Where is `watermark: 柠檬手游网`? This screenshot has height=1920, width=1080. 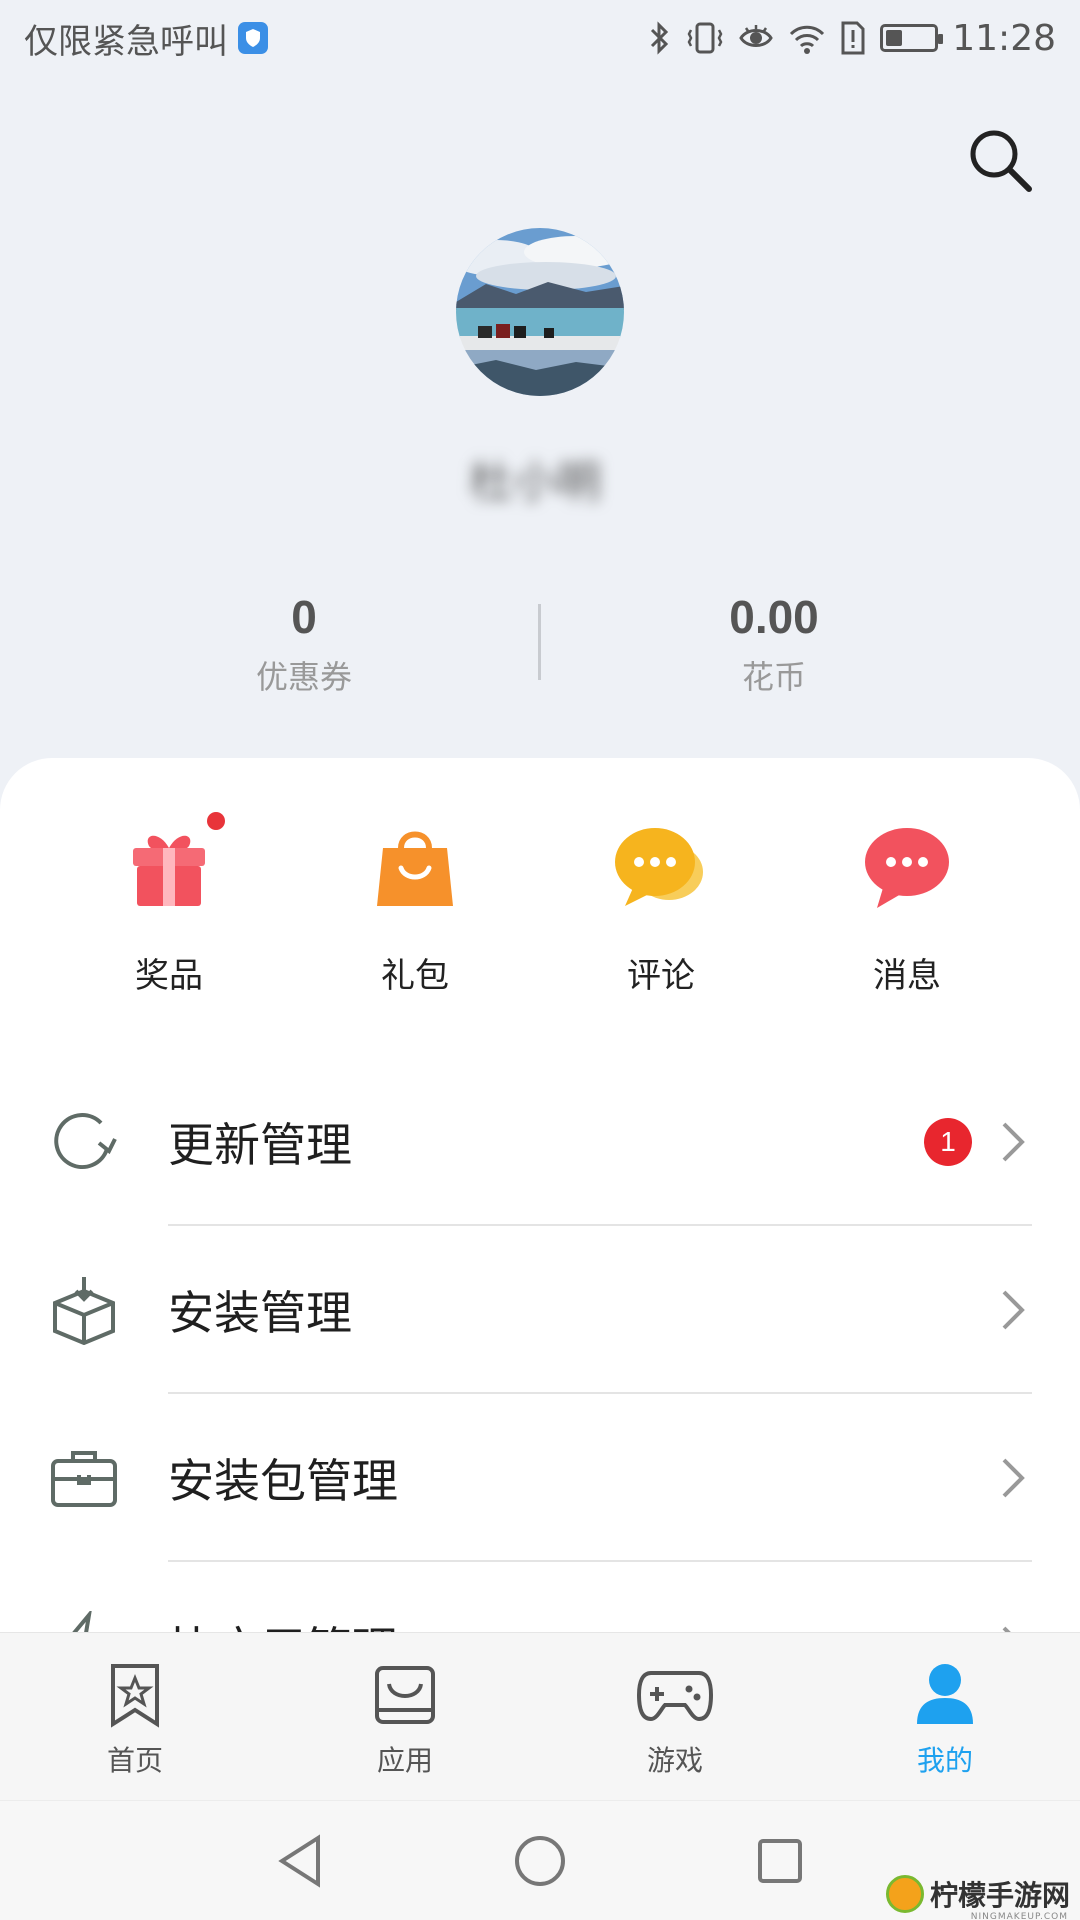
watermark: 柠檬手游网 is located at coordinates (977, 1894).